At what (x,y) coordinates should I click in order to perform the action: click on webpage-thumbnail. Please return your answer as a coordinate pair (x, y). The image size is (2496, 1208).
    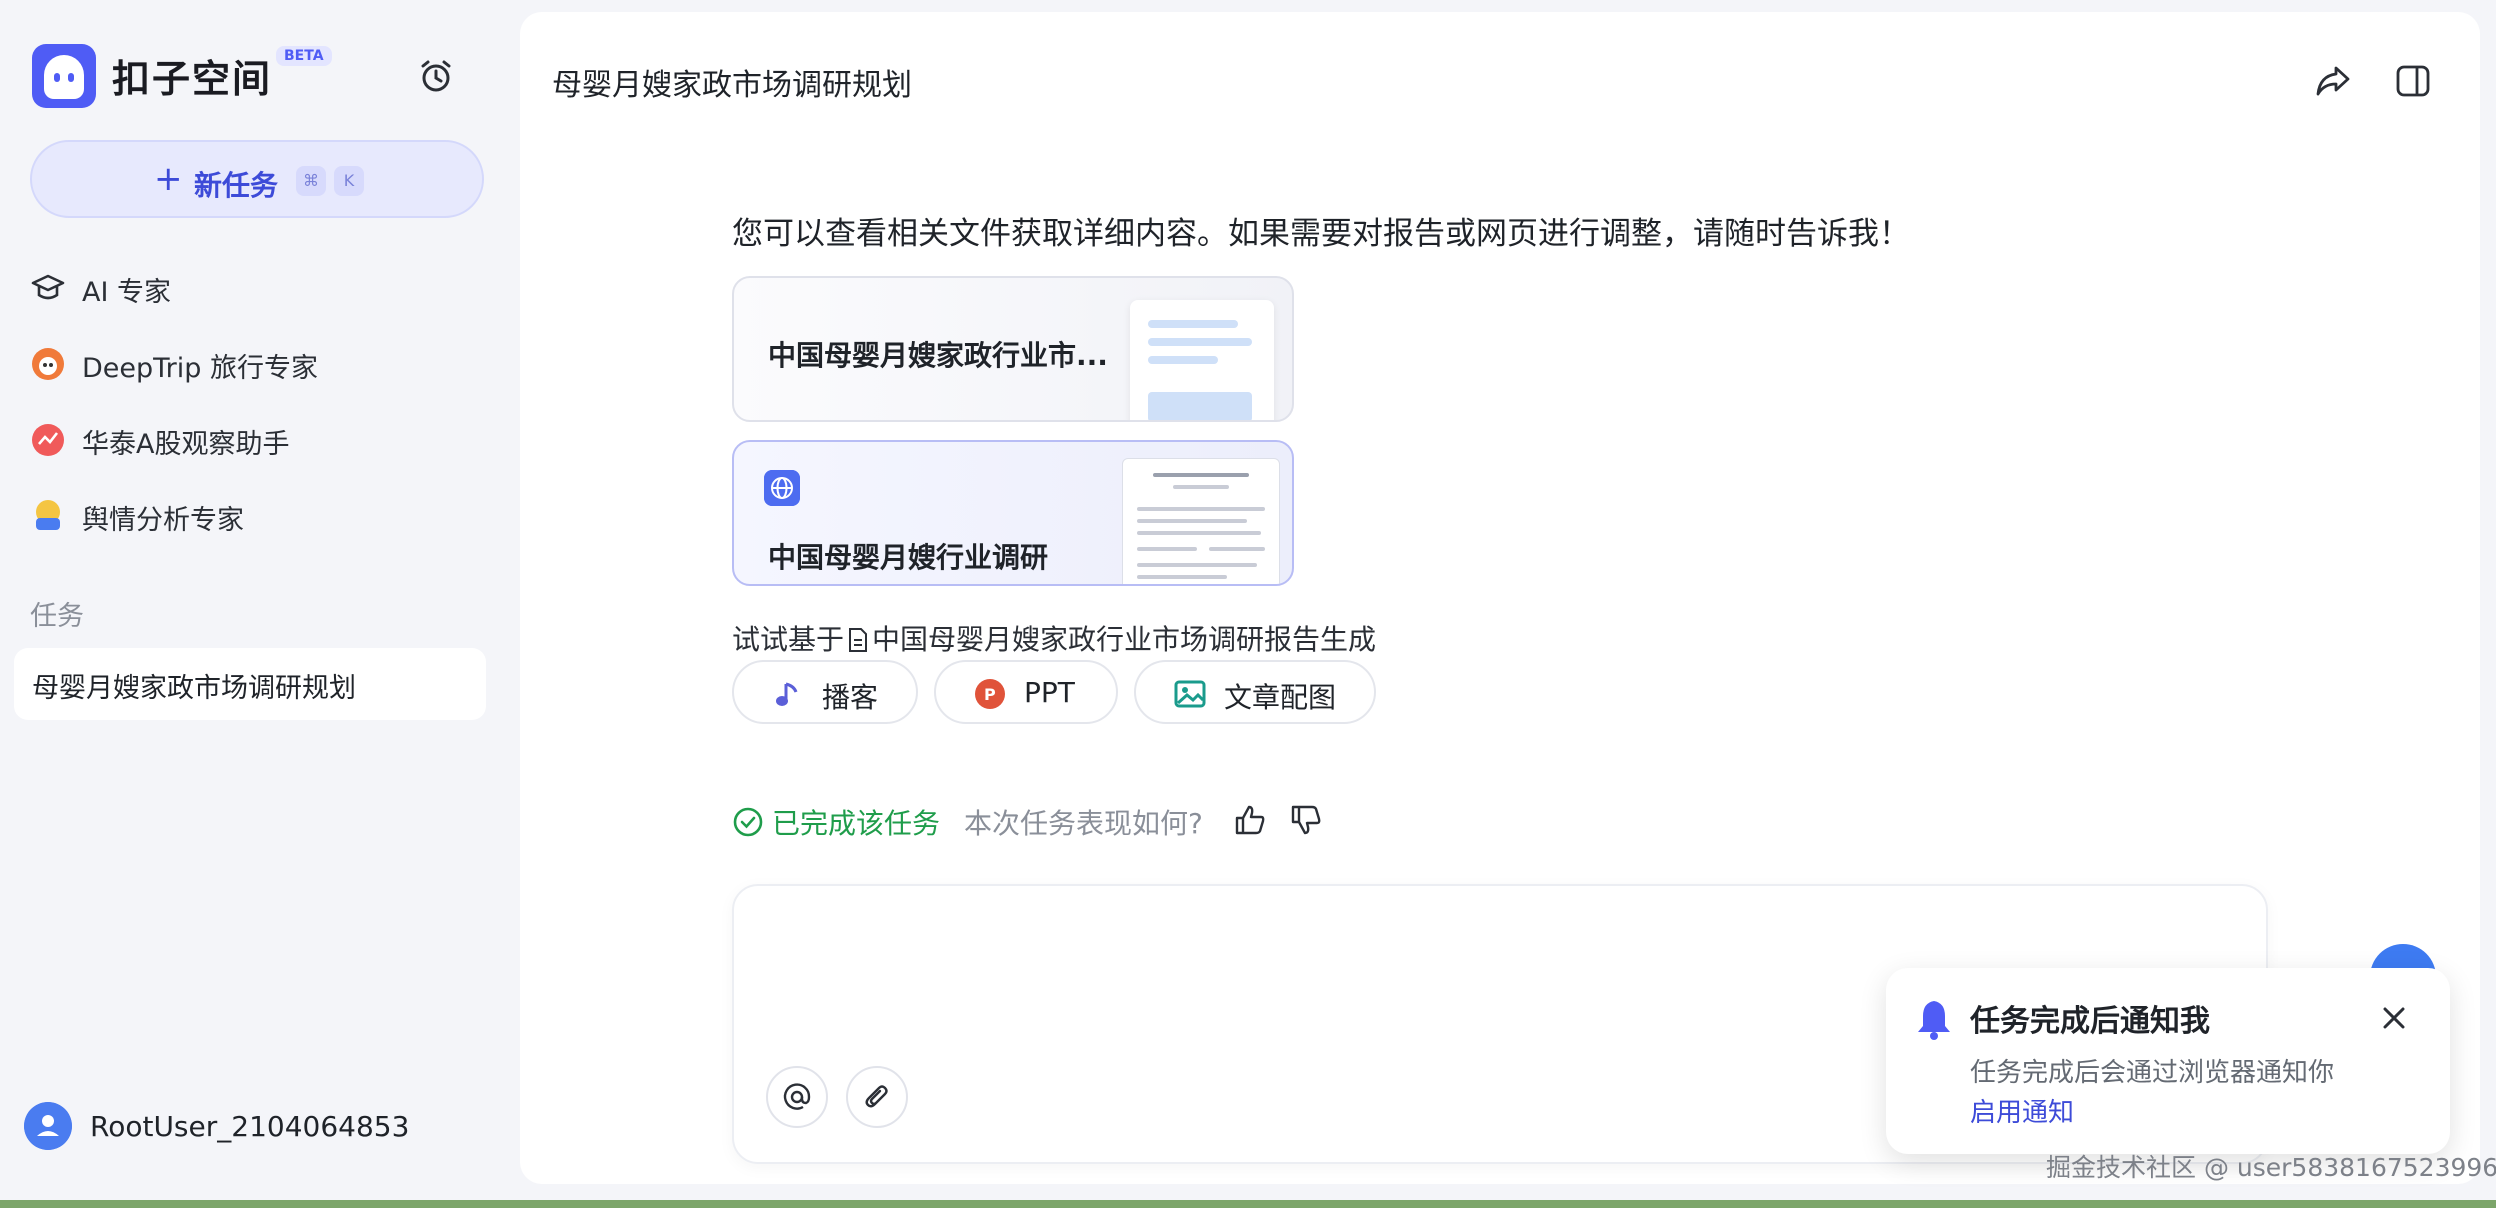
    Looking at the image, I should click on (1201, 521).